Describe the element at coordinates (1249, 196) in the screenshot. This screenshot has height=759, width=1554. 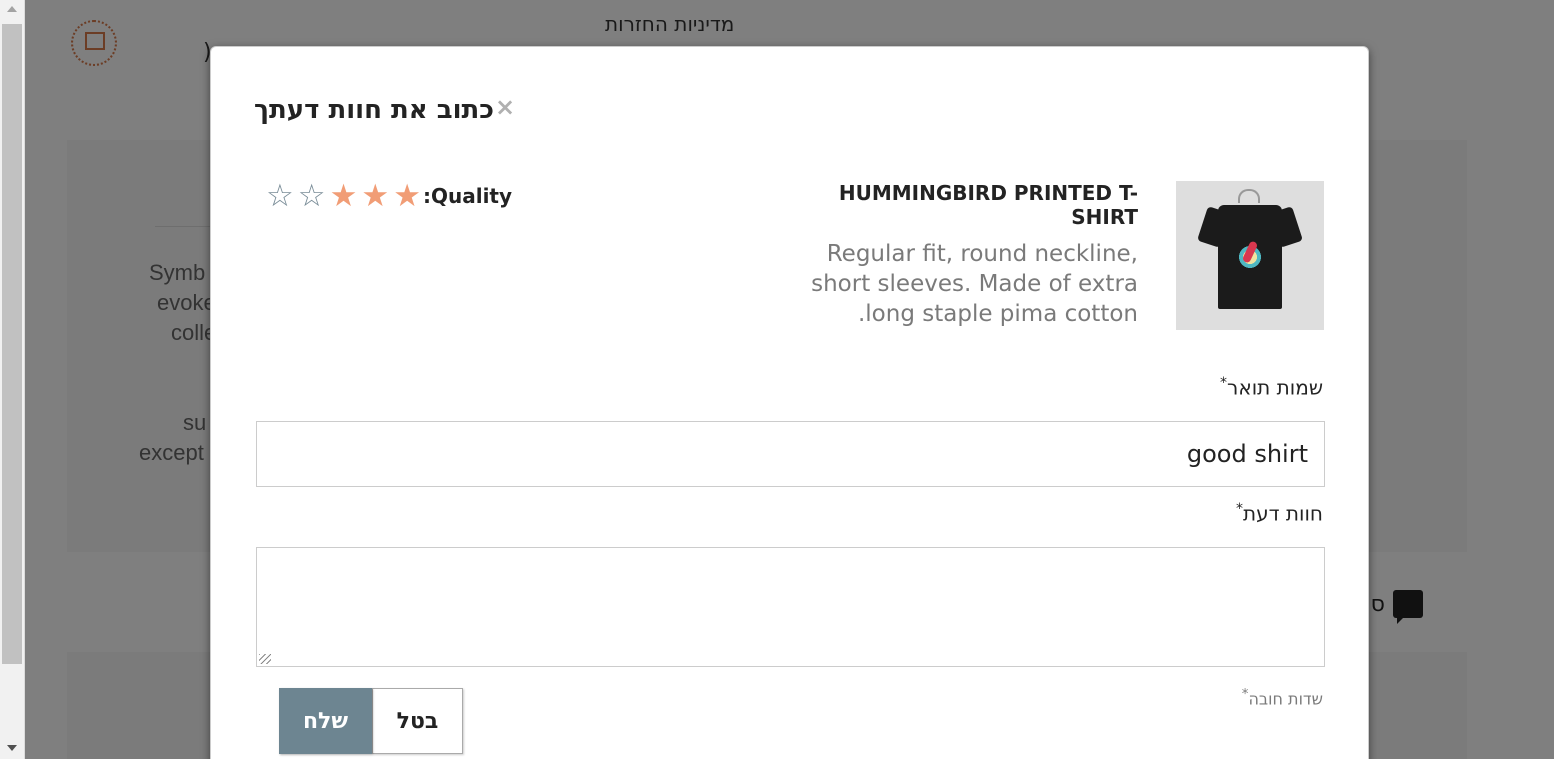
I see `hanger-shape` at that location.